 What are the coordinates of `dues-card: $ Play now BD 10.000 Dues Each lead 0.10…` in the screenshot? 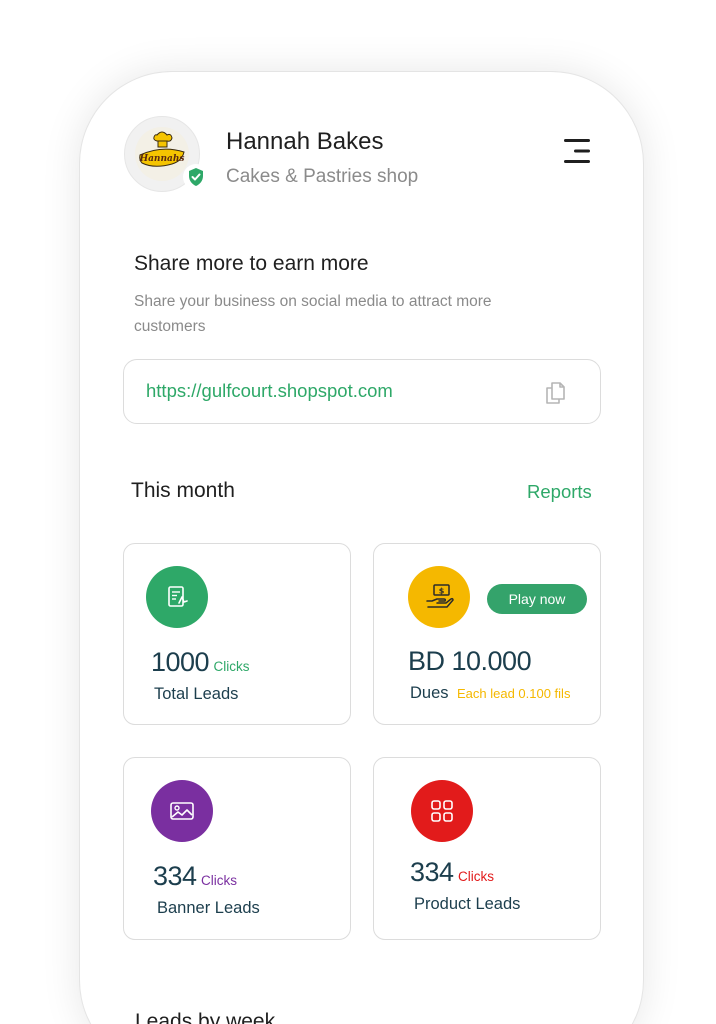 It's located at (487, 634).